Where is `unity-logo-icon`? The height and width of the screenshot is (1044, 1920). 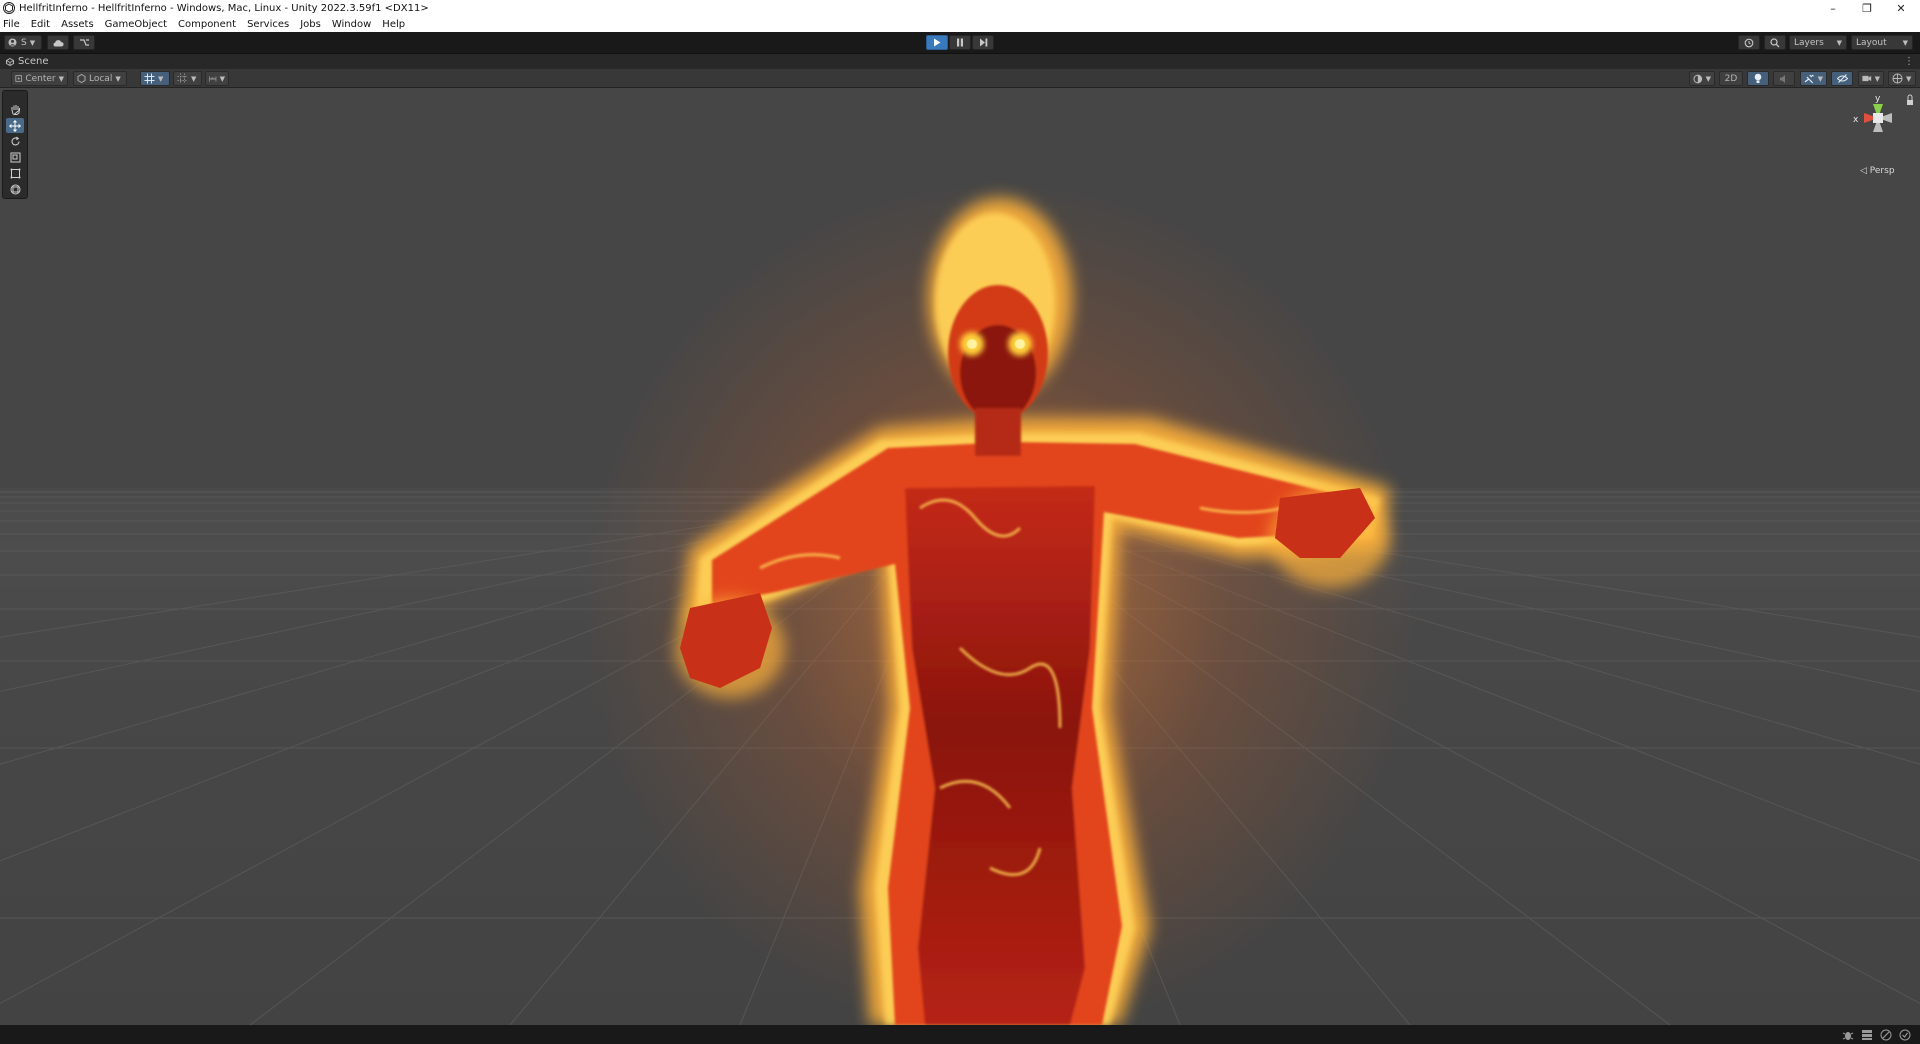
unity-logo-icon is located at coordinates (9, 8).